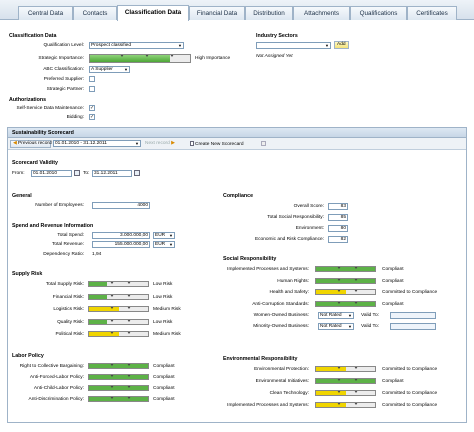 This screenshot has width=474, height=432. I want to click on self-service-checkbox: ✓, so click(92, 108).